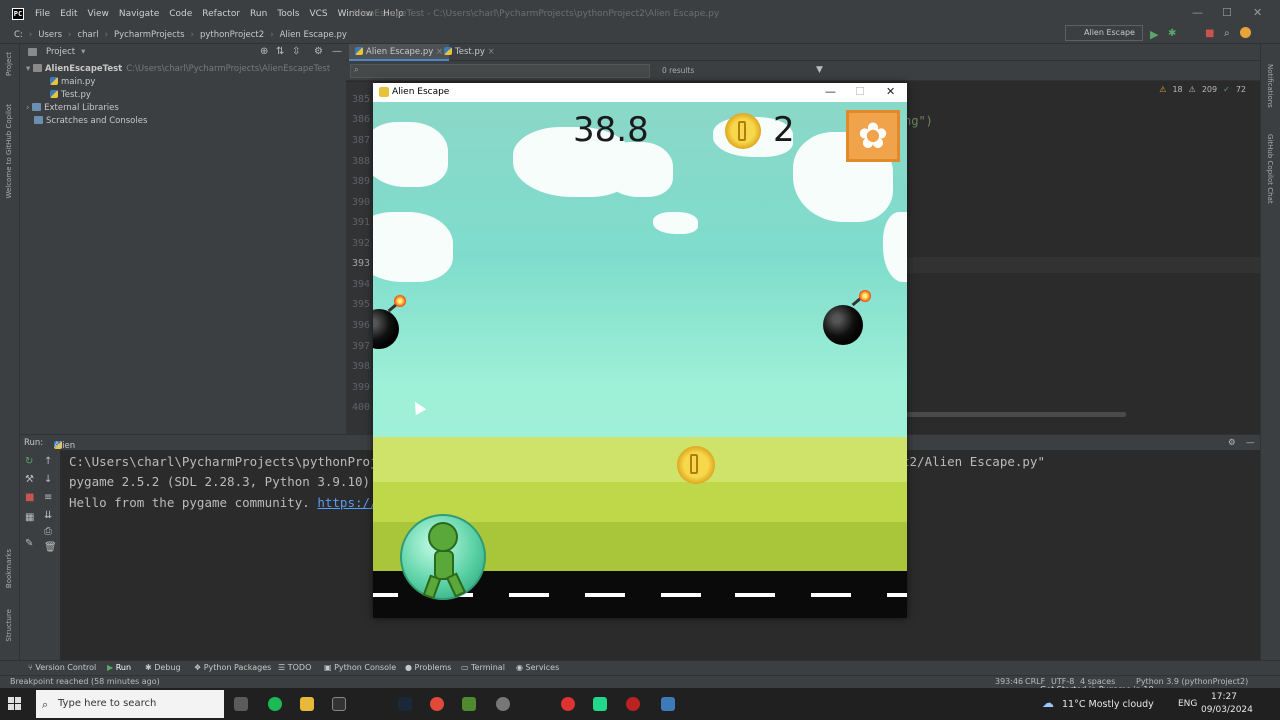 Image resolution: width=1280 pixels, height=720 pixels. What do you see at coordinates (48, 497) in the screenshot?
I see `soft-wrap-icon: ≡` at bounding box center [48, 497].